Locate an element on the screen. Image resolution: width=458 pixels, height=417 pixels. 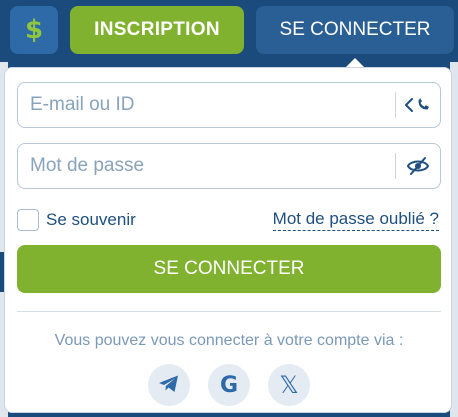
top-bar: $ INSCRIPTION SE CONNECTER is located at coordinates (229, 31).